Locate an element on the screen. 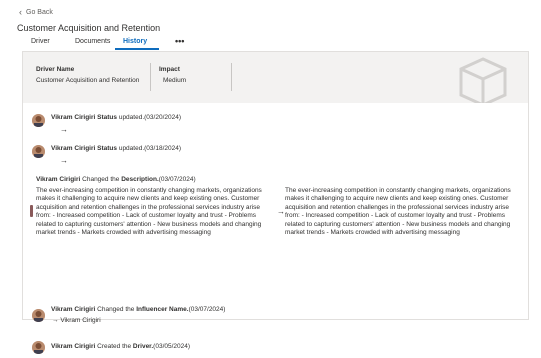 The height and width of the screenshot is (358, 541). history-new-value: → Vikram Cirigiri is located at coordinates (76, 320).